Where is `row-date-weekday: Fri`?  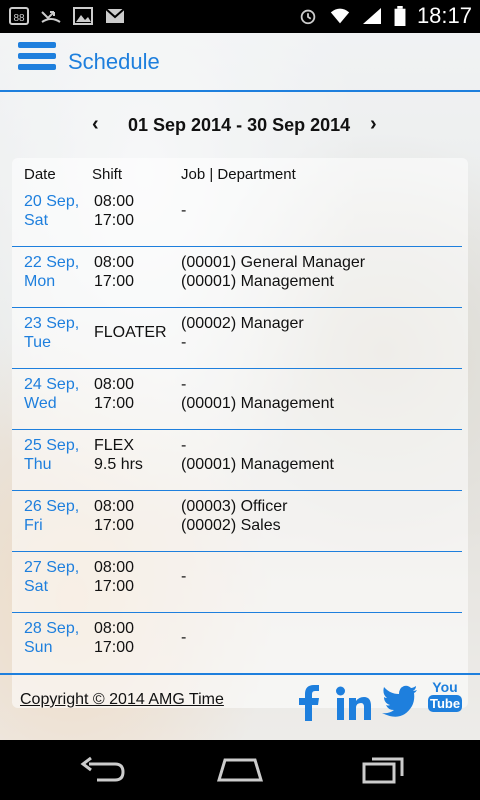
row-date-weekday: Fri is located at coordinates (33, 525).